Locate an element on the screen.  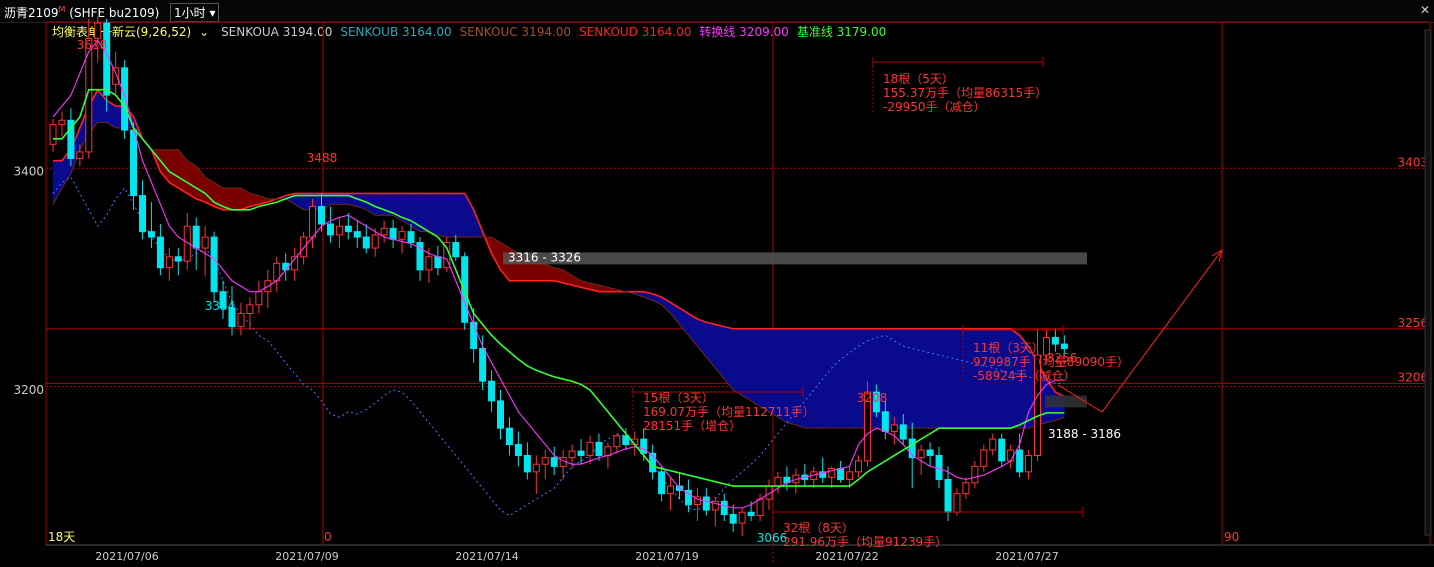
range-label-2: 3188 - 3186 is located at coordinates (1084, 434).